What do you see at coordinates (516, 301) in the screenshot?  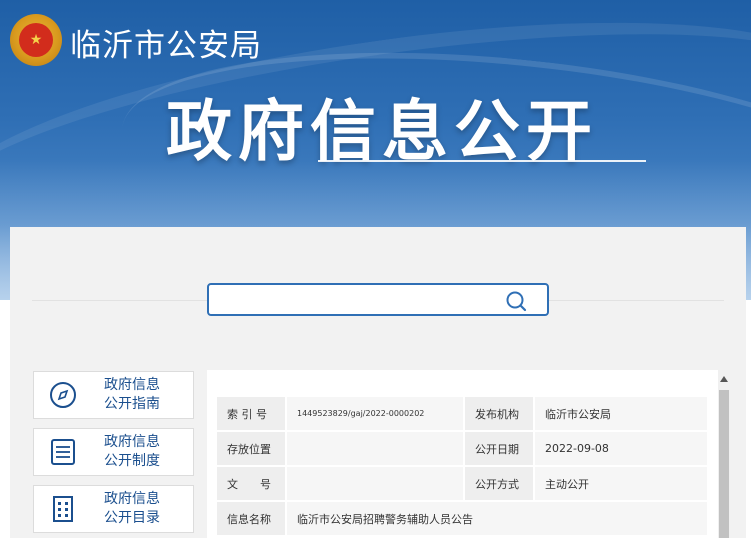 I see `search-icon` at bounding box center [516, 301].